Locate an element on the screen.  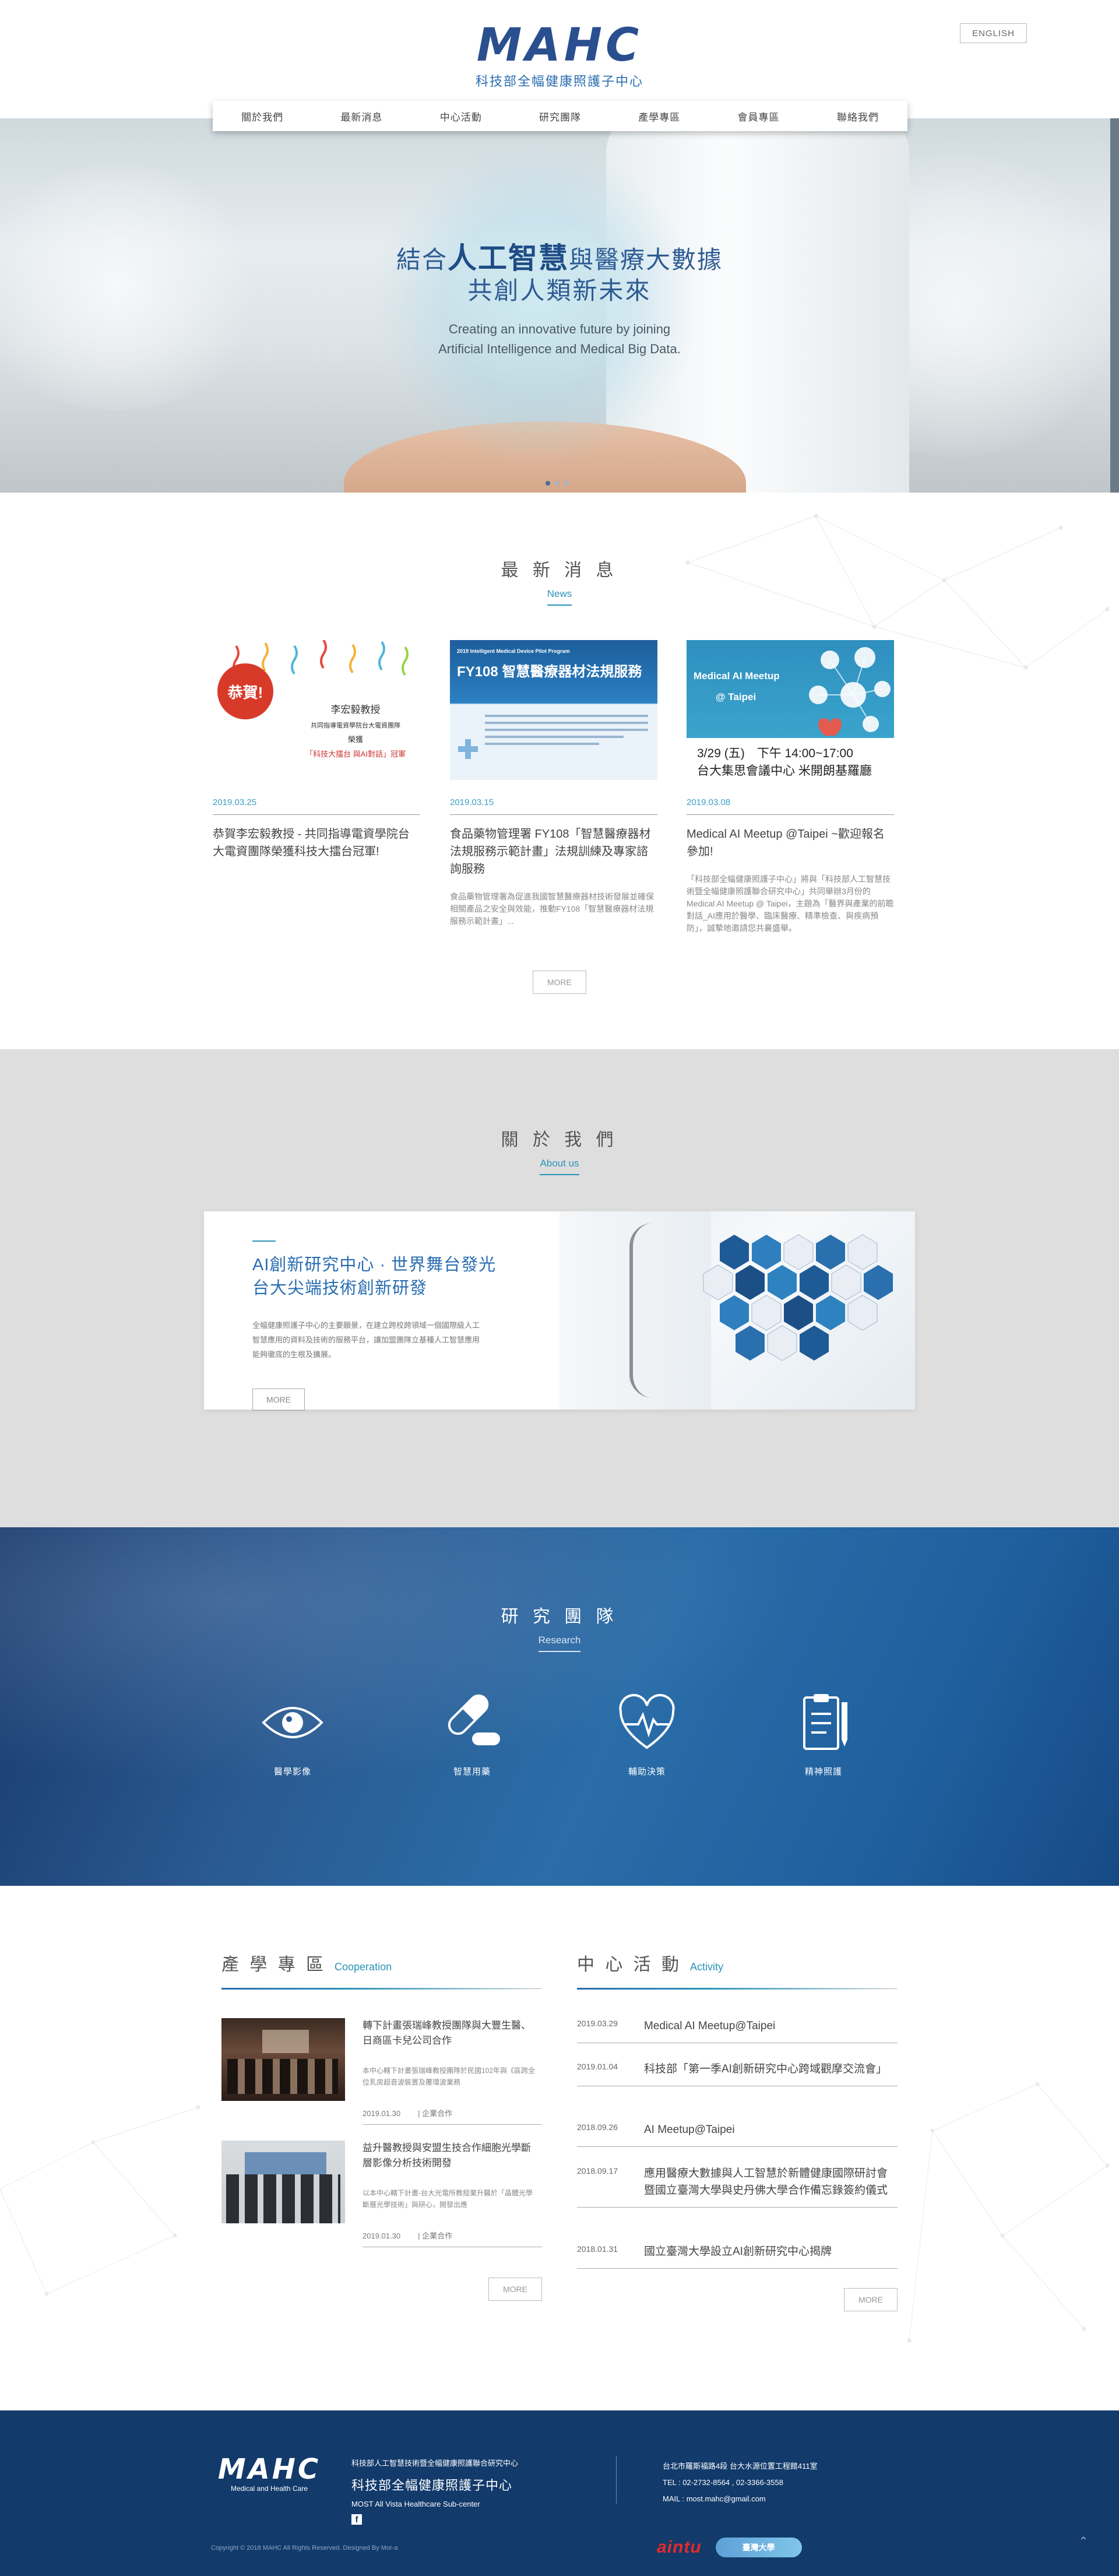
meetup-image-time: 3/29 (五) 下午 14:00~17:00 is located at coordinates (775, 753).